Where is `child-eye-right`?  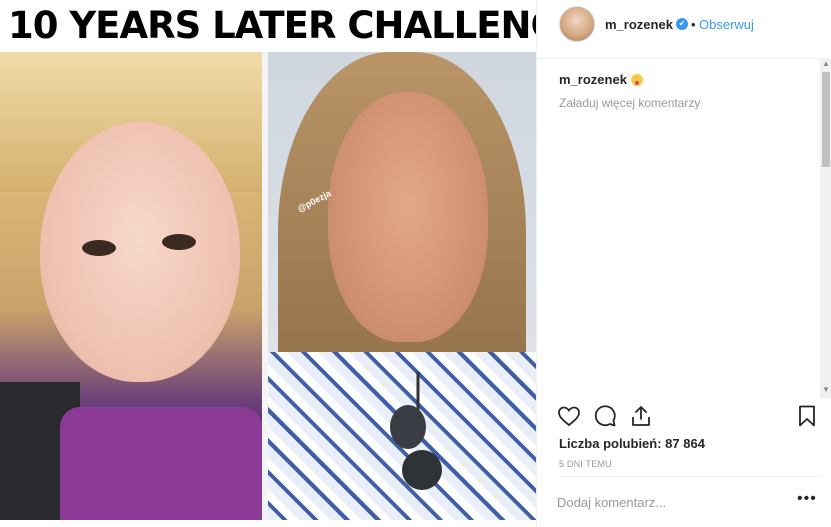
child-eye-right is located at coordinates (179, 242).